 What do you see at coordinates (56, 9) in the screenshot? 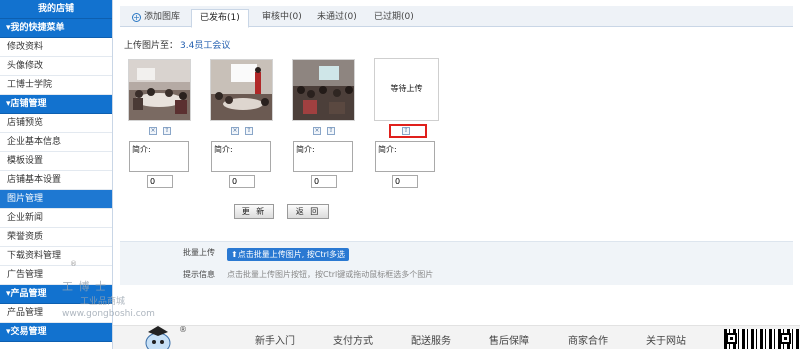
I see `sidebar-store-header: 我的店铺` at bounding box center [56, 9].